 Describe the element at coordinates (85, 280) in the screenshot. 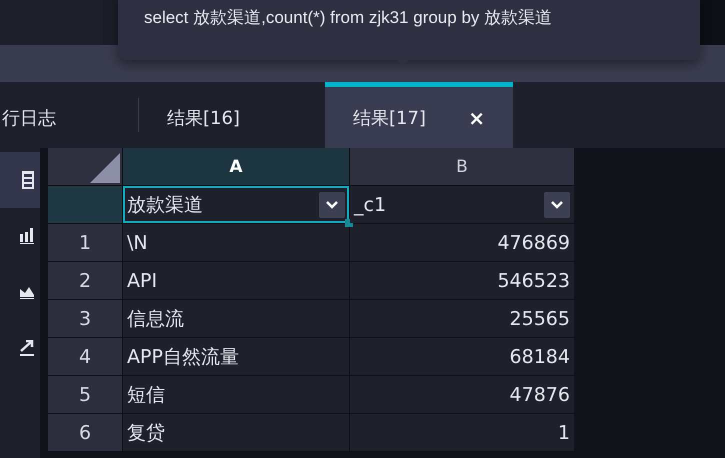

I see `row-number: 2` at that location.